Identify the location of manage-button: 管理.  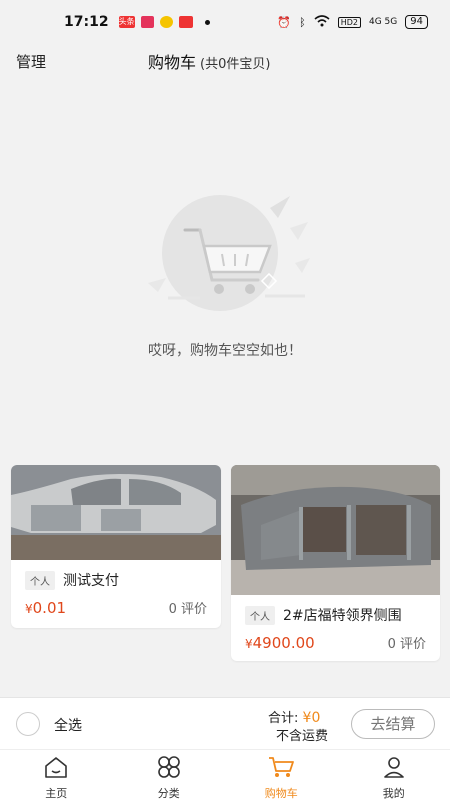
(31, 61).